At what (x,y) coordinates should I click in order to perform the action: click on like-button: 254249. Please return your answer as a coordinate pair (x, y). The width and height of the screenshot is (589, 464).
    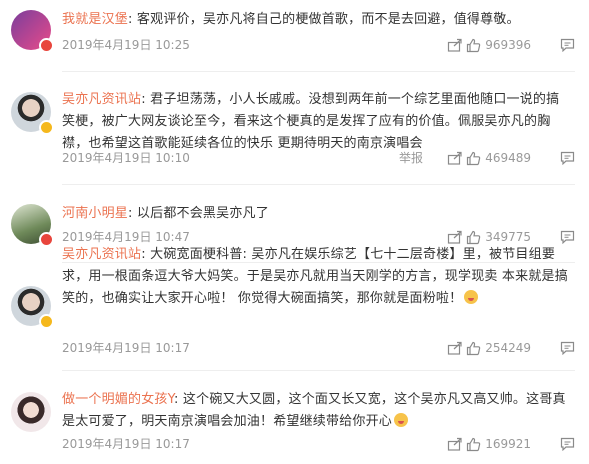
    Looking at the image, I should click on (498, 348).